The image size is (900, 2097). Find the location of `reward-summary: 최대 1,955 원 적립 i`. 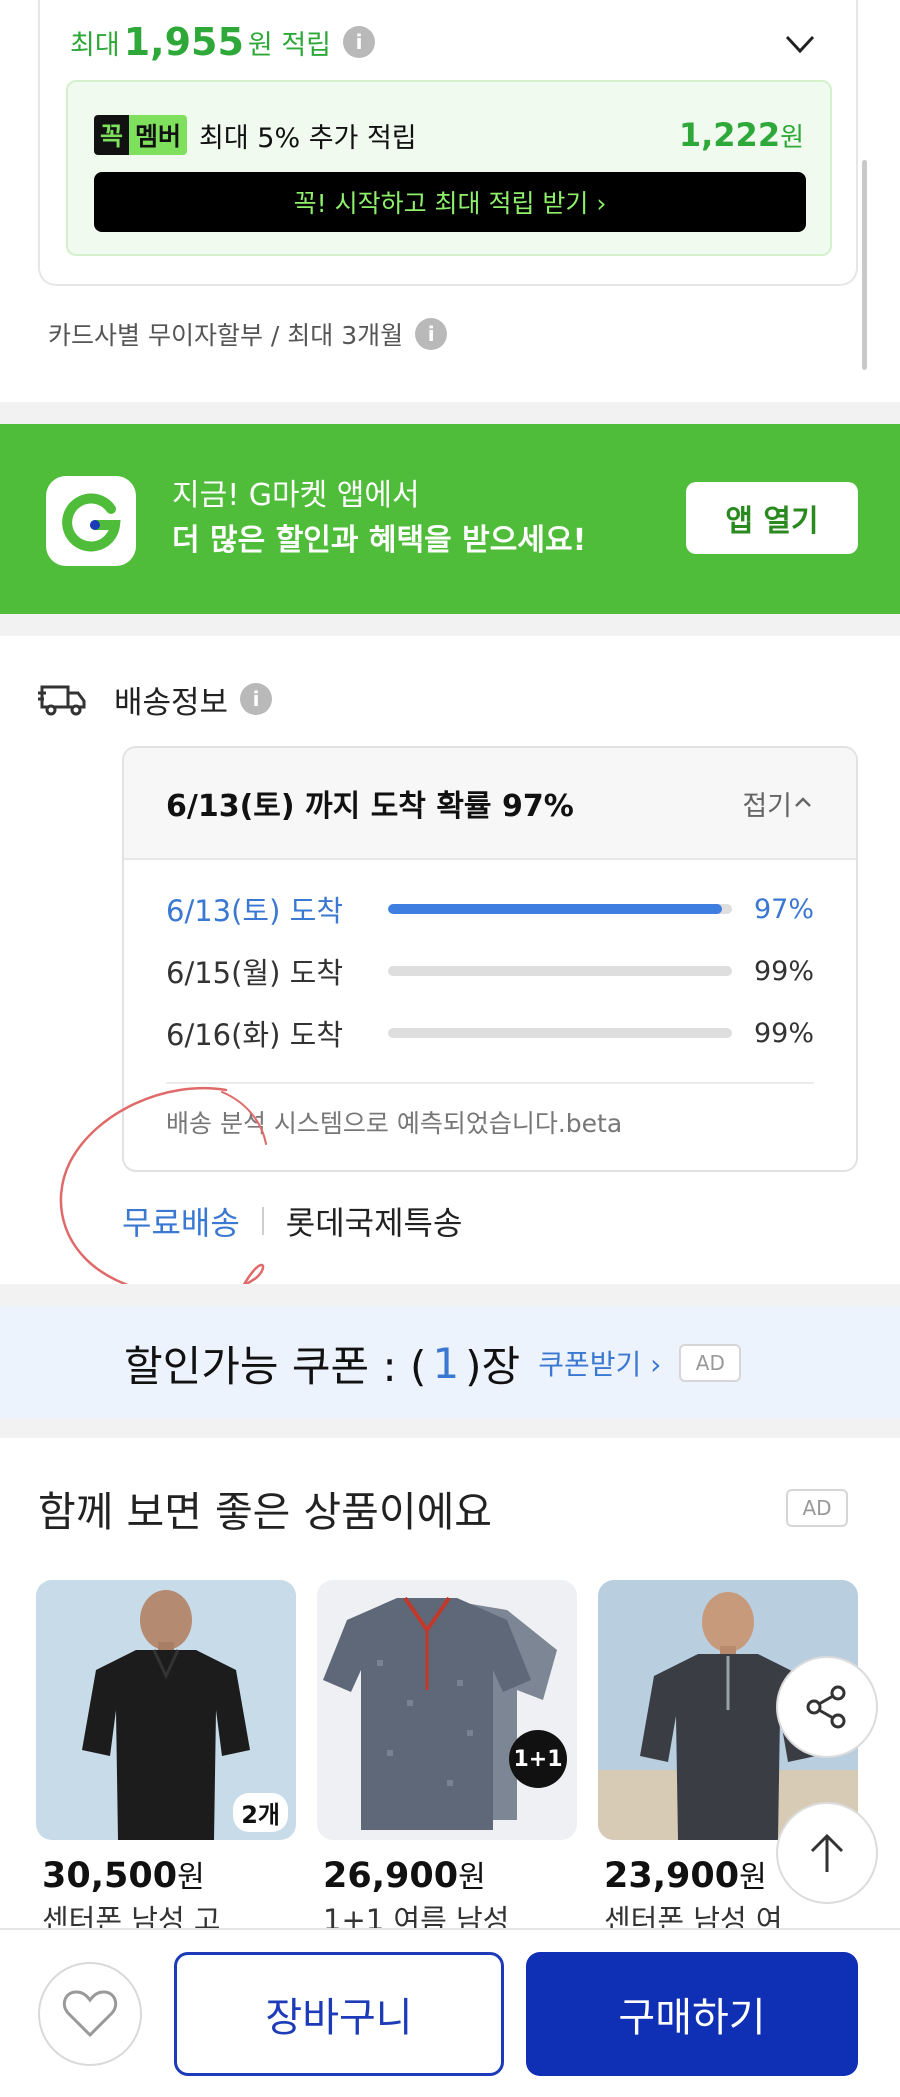

reward-summary: 최대 1,955 원 적립 i is located at coordinates (222, 42).